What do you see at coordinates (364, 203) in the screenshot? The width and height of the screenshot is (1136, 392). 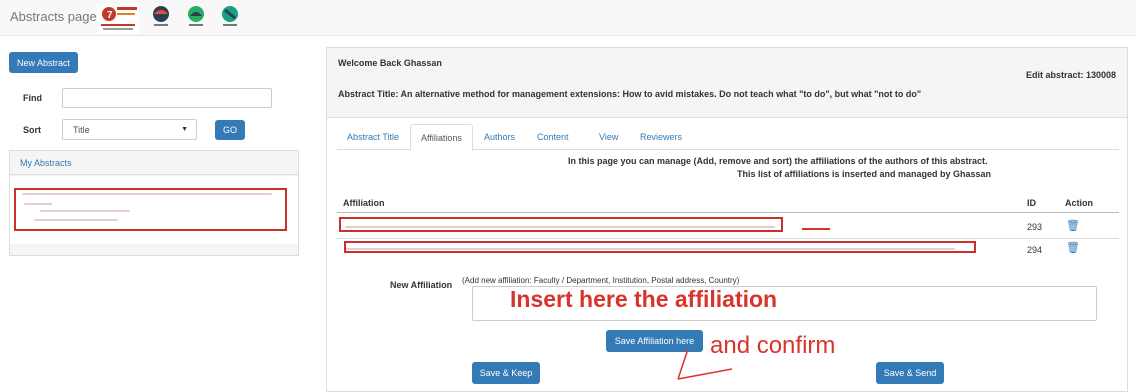 I see `table-header-affiliation: Affiliation` at bounding box center [364, 203].